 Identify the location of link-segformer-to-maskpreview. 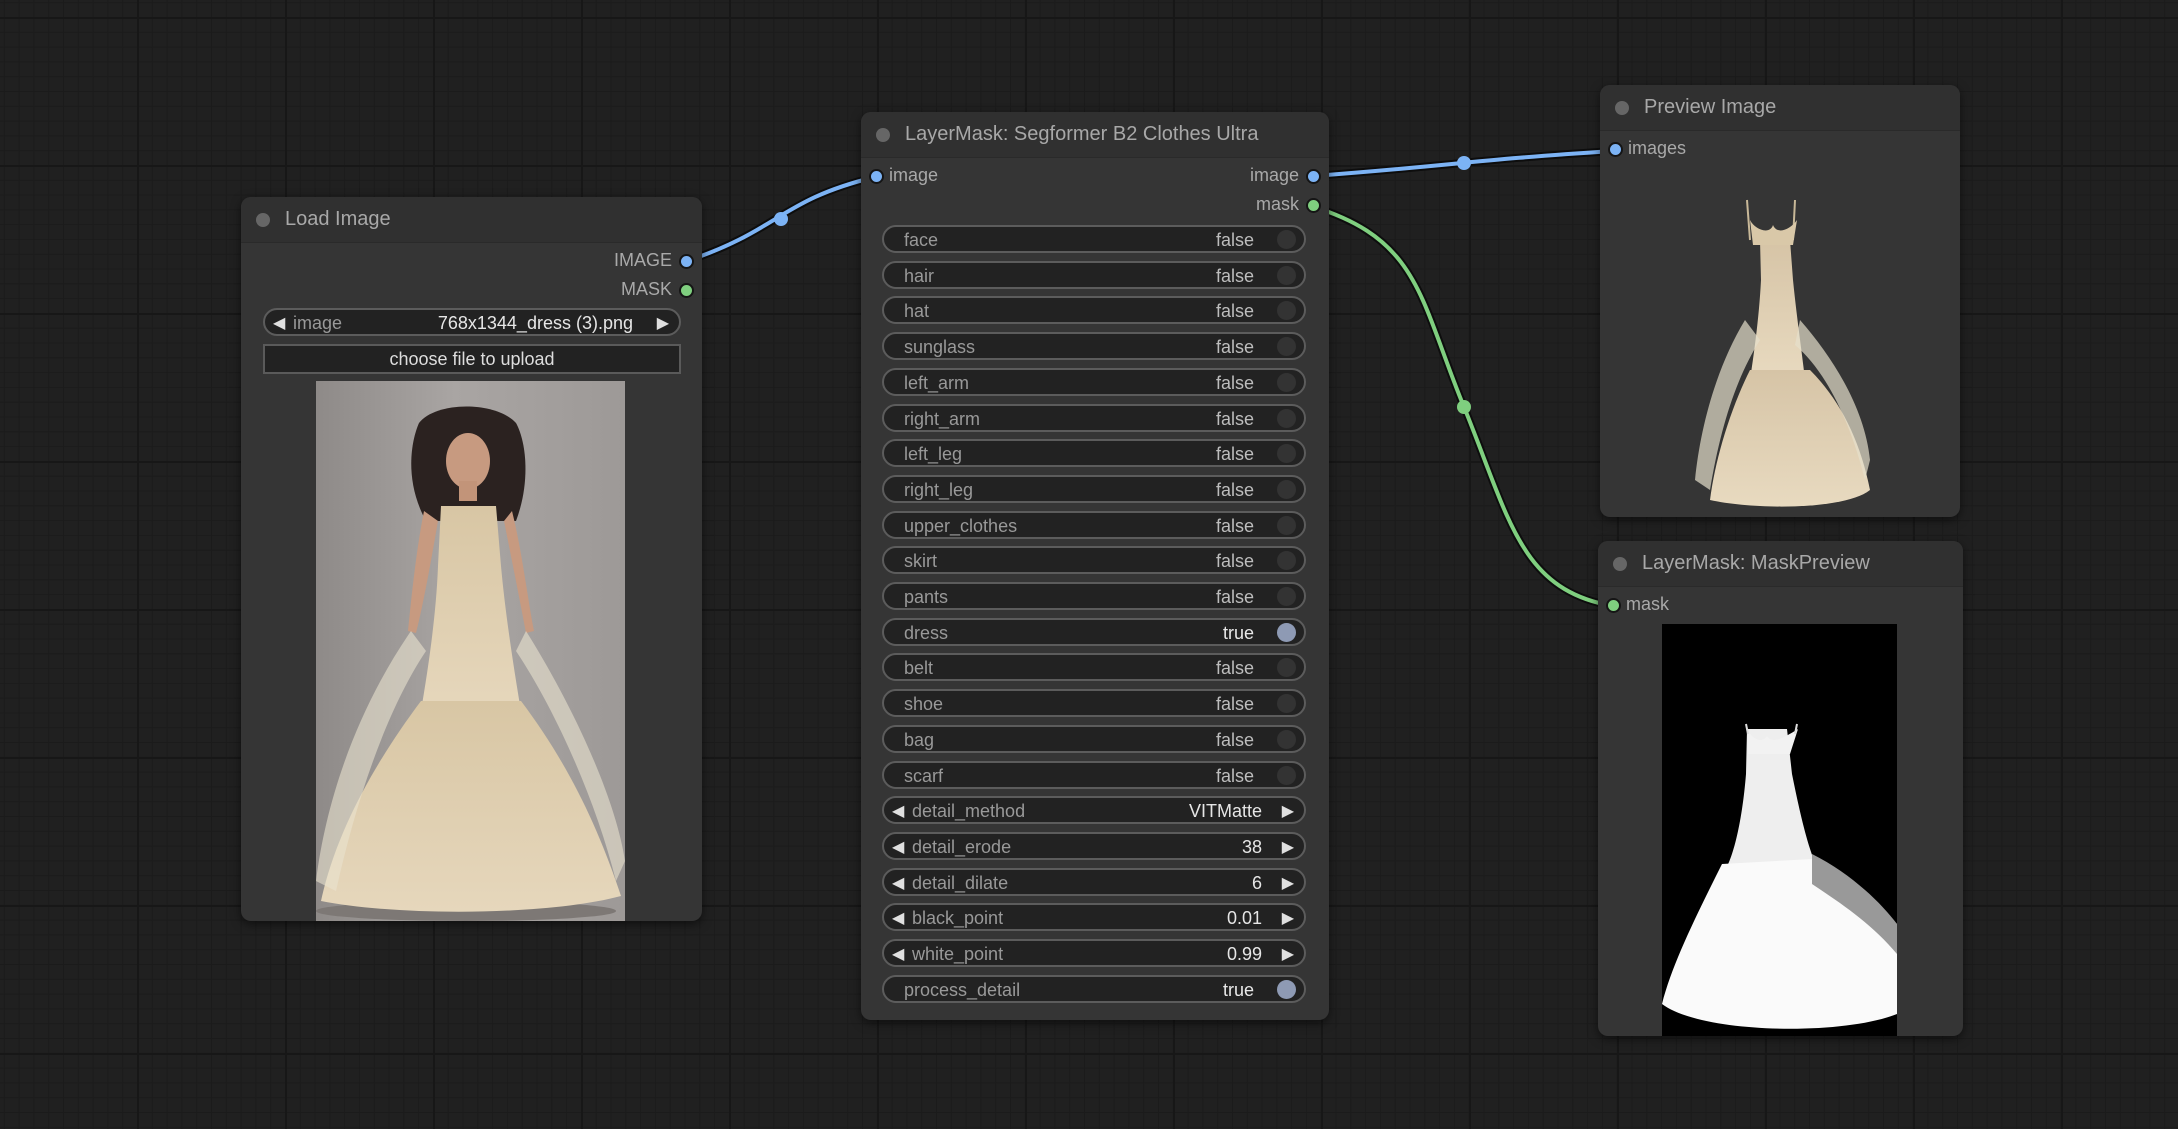
(1463, 406).